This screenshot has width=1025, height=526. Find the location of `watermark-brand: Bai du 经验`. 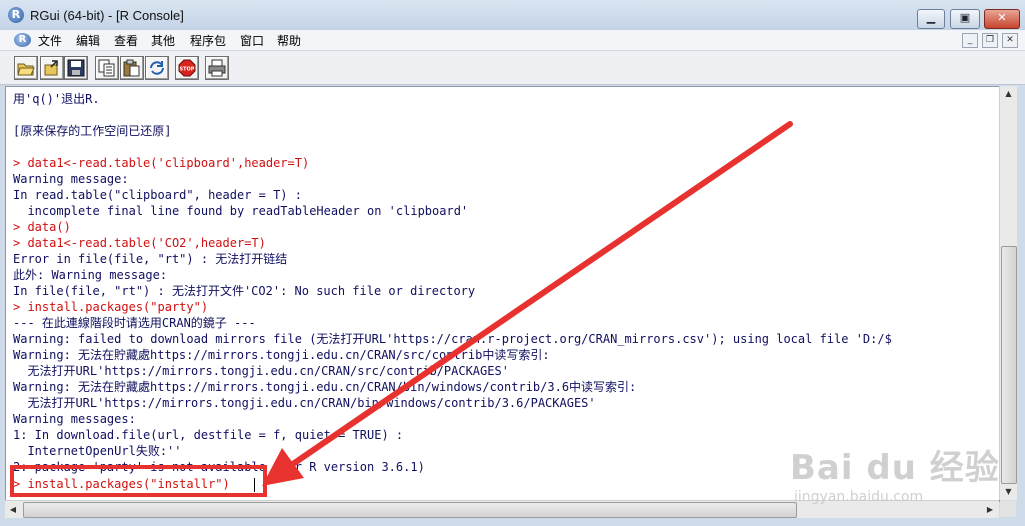

watermark-brand: Bai du 经验 is located at coordinates (895, 468).